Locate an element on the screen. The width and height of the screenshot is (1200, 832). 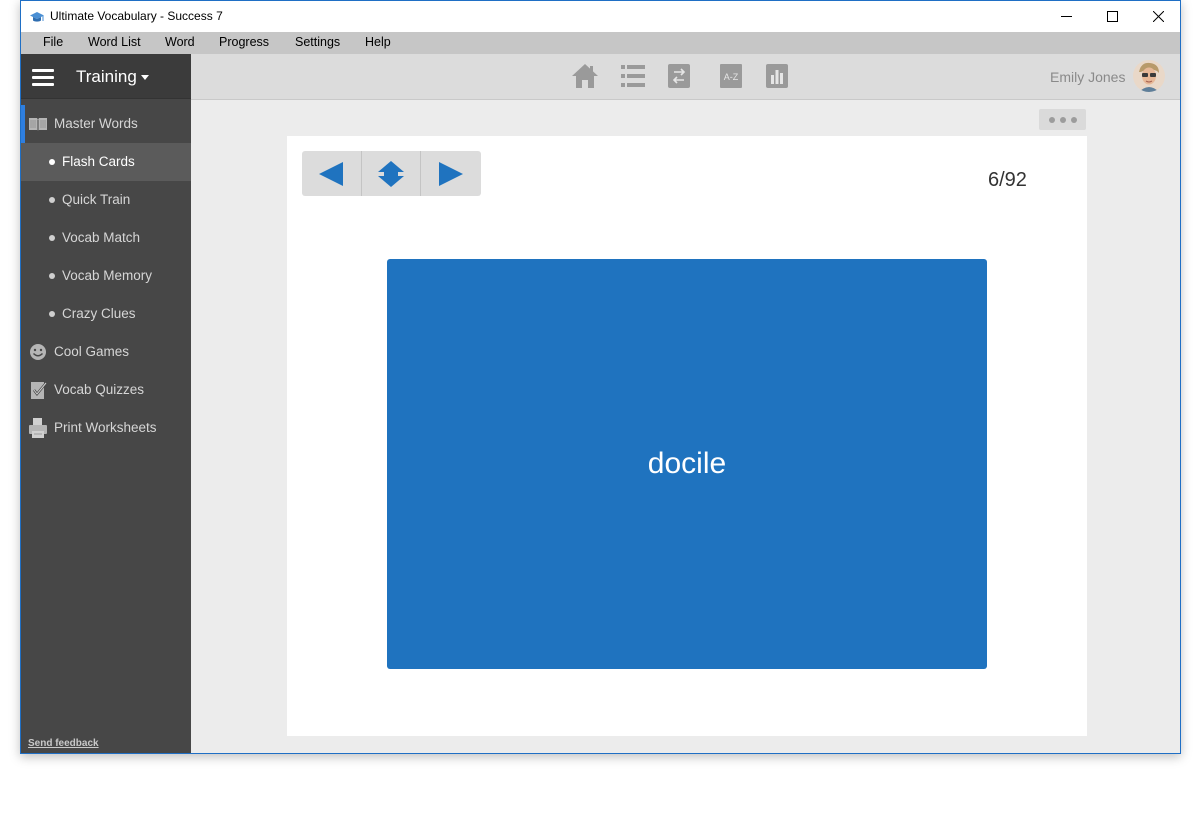
sidebar-item-vocab-memory: Vocab Memory is located at coordinates (106, 276).